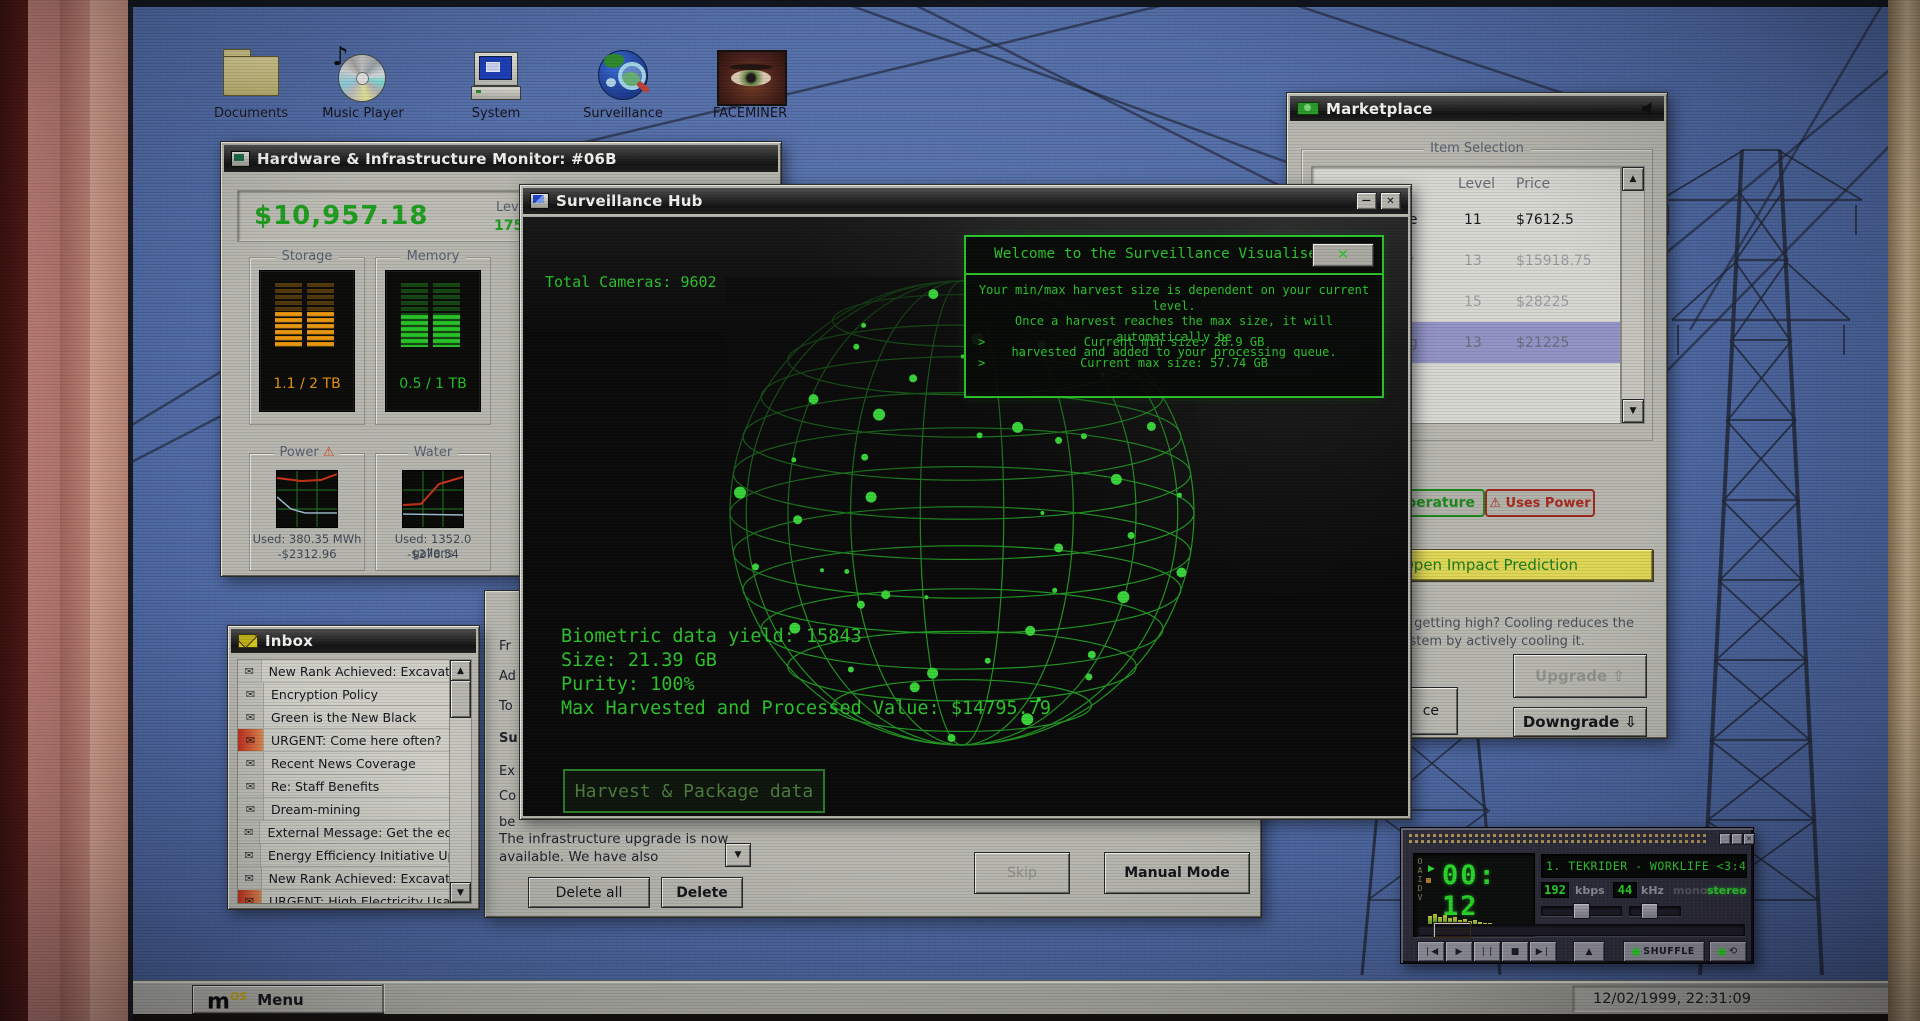 This screenshot has height=1021, width=1920. I want to click on power-graph, so click(307, 499).